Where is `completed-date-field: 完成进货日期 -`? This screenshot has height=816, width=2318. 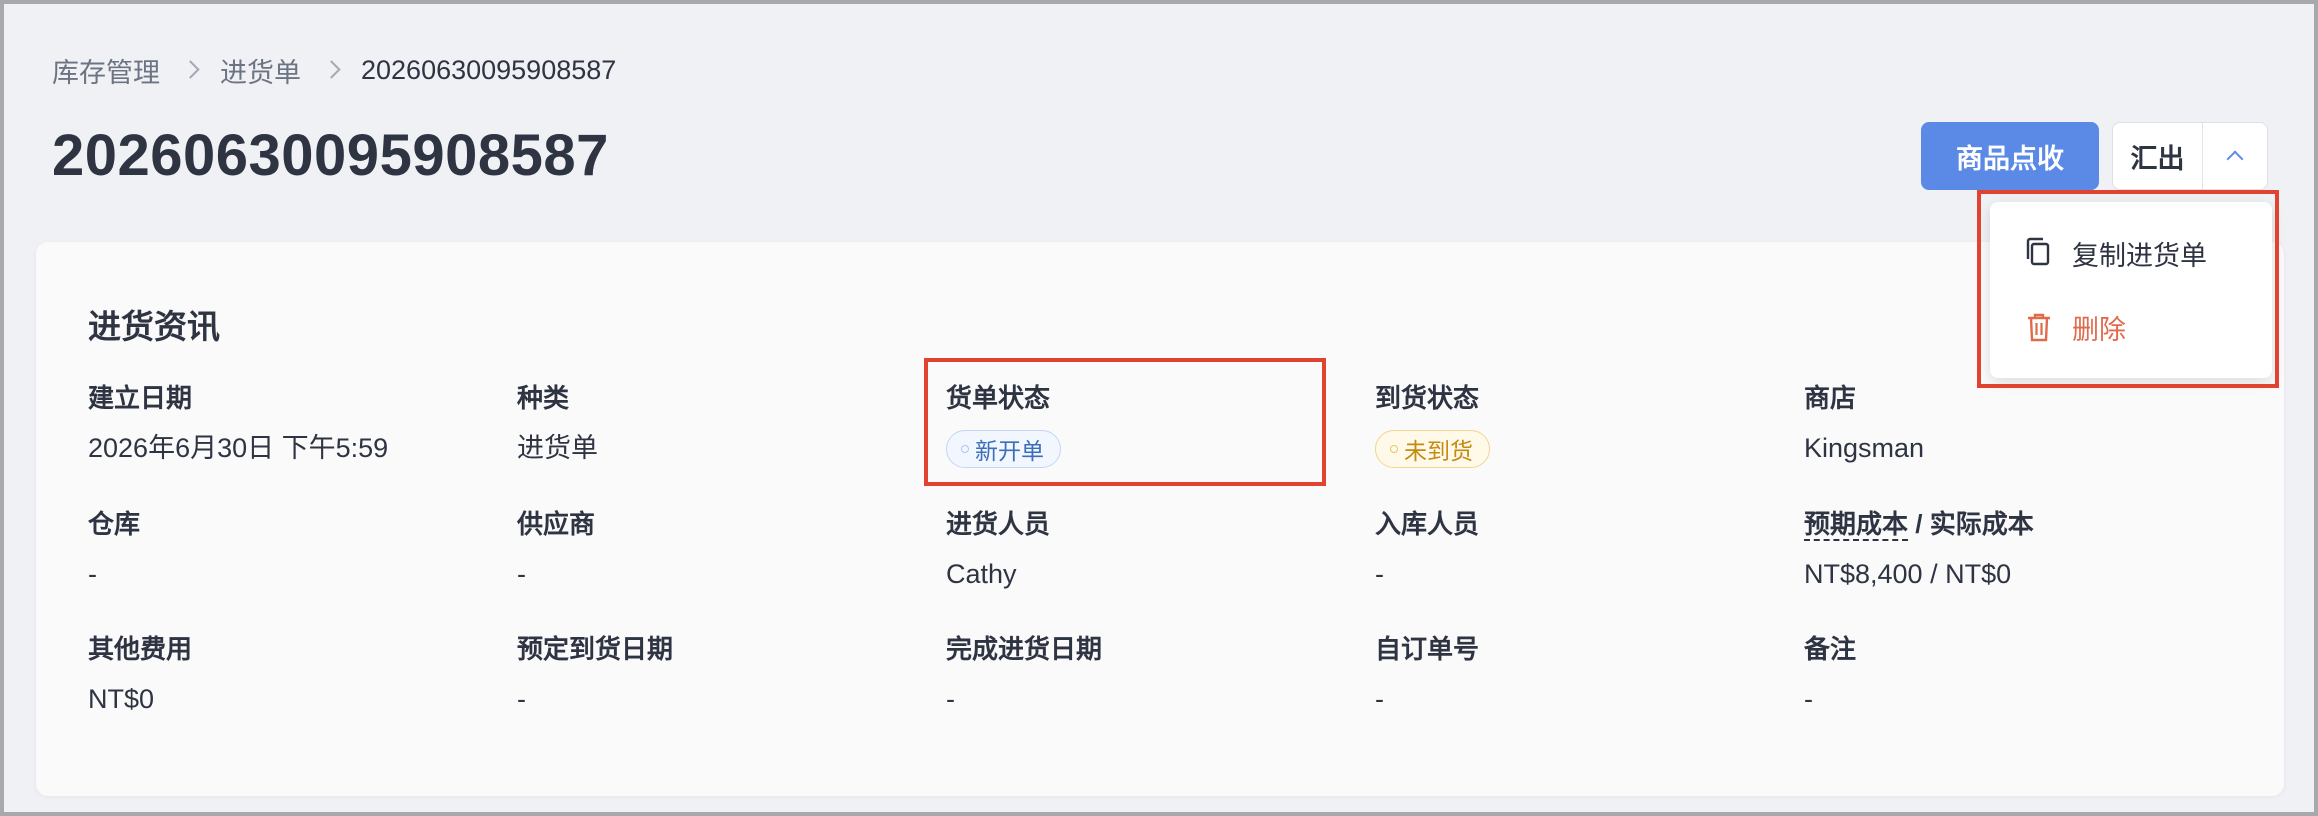
completed-date-field: 完成进货日期 - is located at coordinates (1024, 674).